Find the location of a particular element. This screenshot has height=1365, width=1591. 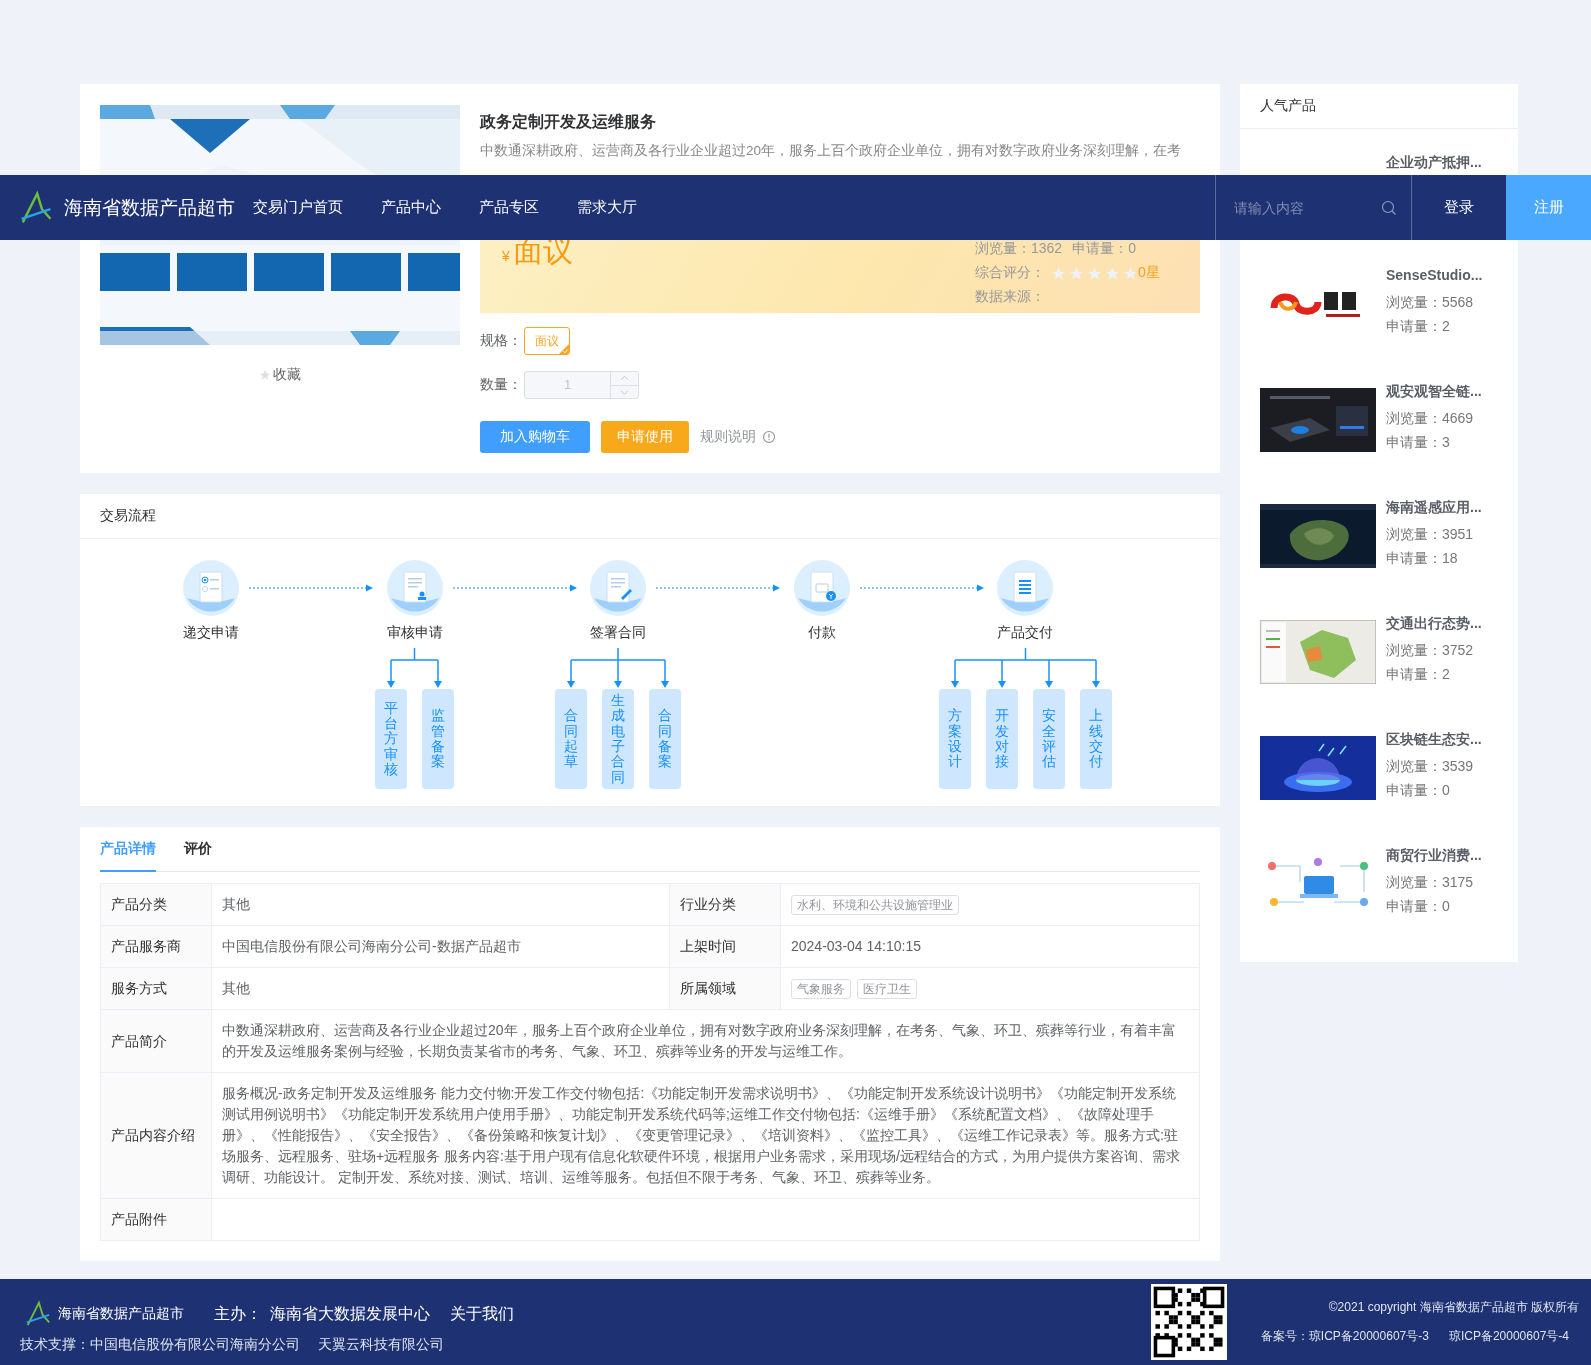

product-description: 中数通深耕政府、运营商及各行业企业超过20年，服务上百个政府企业单位，拥有对数字政府业务深刻理解，在考 is located at coordinates (831, 151).